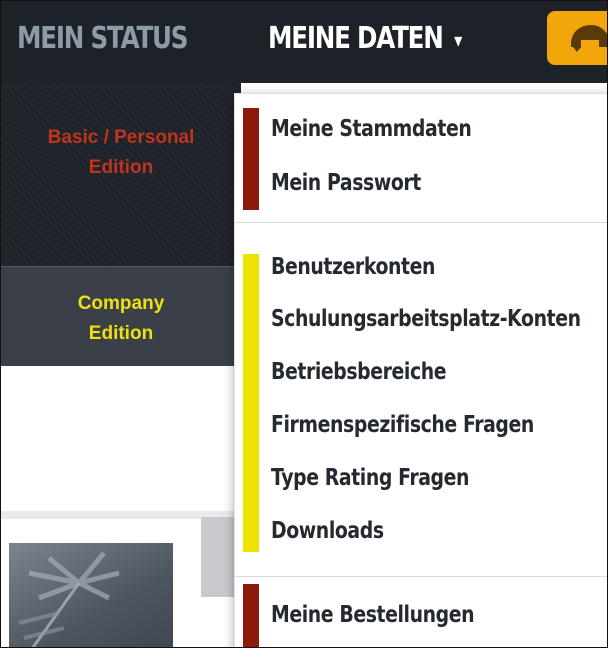 The height and width of the screenshot is (648, 608). Describe the element at coordinates (359, 372) in the screenshot. I see `menu-item-betriebsbereiche: Betriebsbereiche` at that location.